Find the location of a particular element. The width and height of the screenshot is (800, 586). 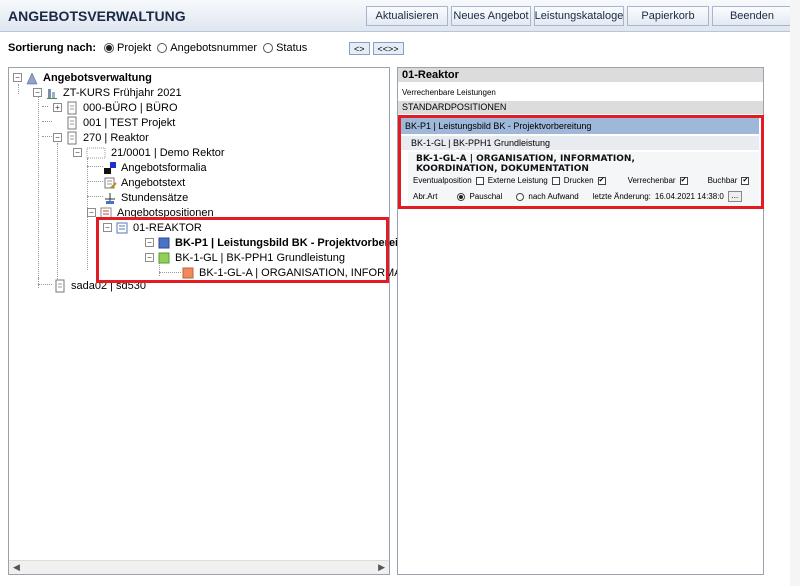

formalia-icon is located at coordinates (110, 168).